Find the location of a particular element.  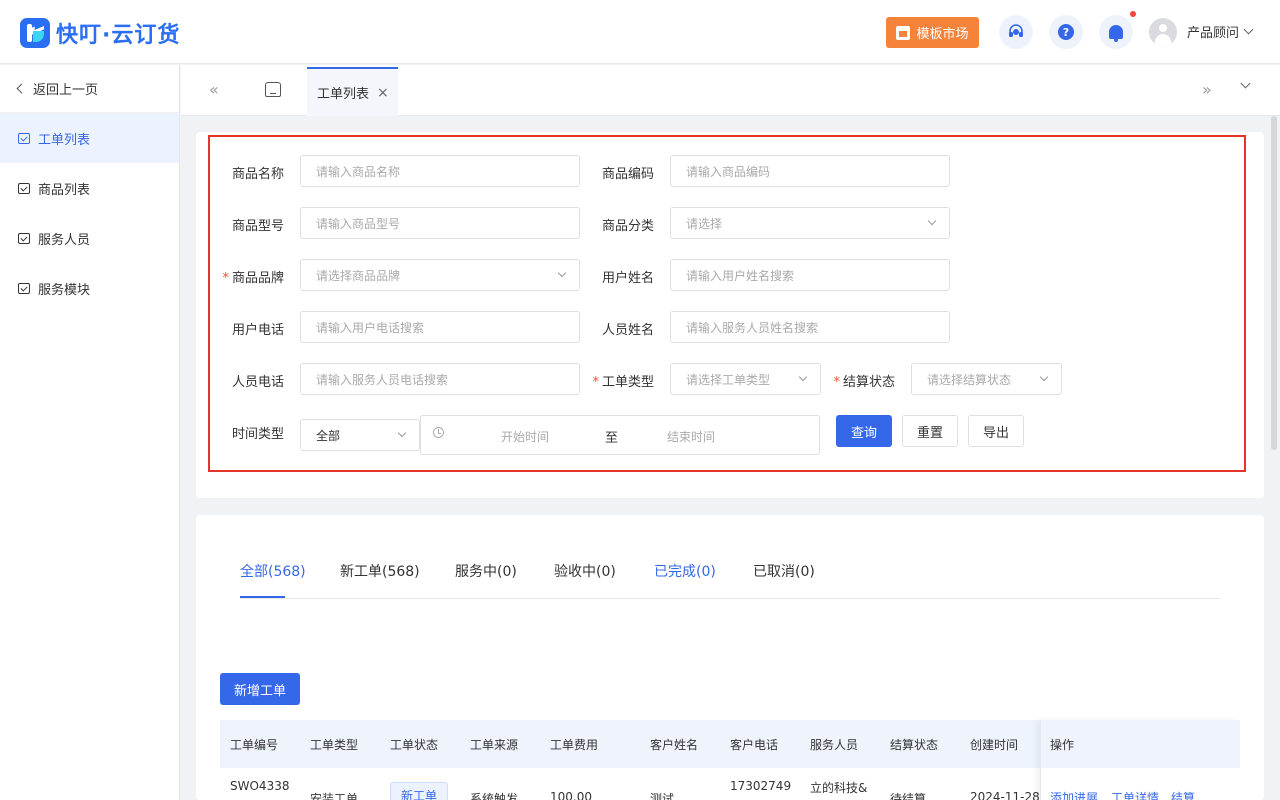

clock-icon is located at coordinates (438, 432).